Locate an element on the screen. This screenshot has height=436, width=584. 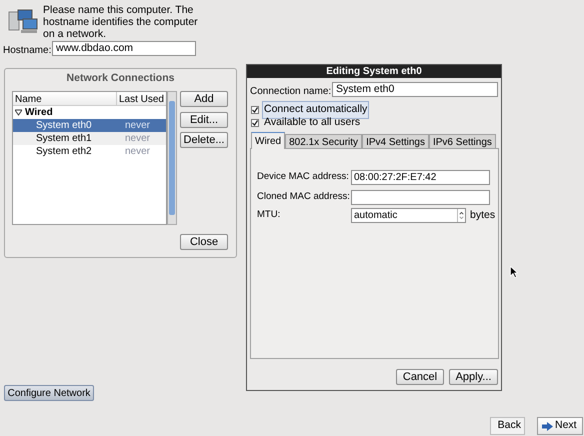
column-header: Name is located at coordinates (65, 98).